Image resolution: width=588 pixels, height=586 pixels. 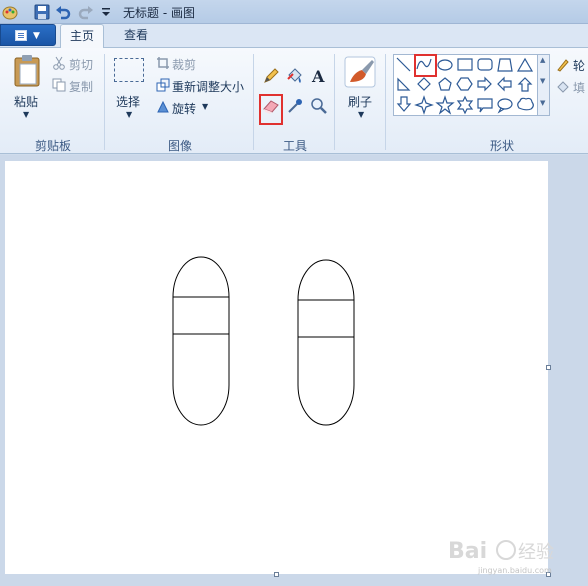 I want to click on up-arrow-shape-icon, so click(x=525, y=84).